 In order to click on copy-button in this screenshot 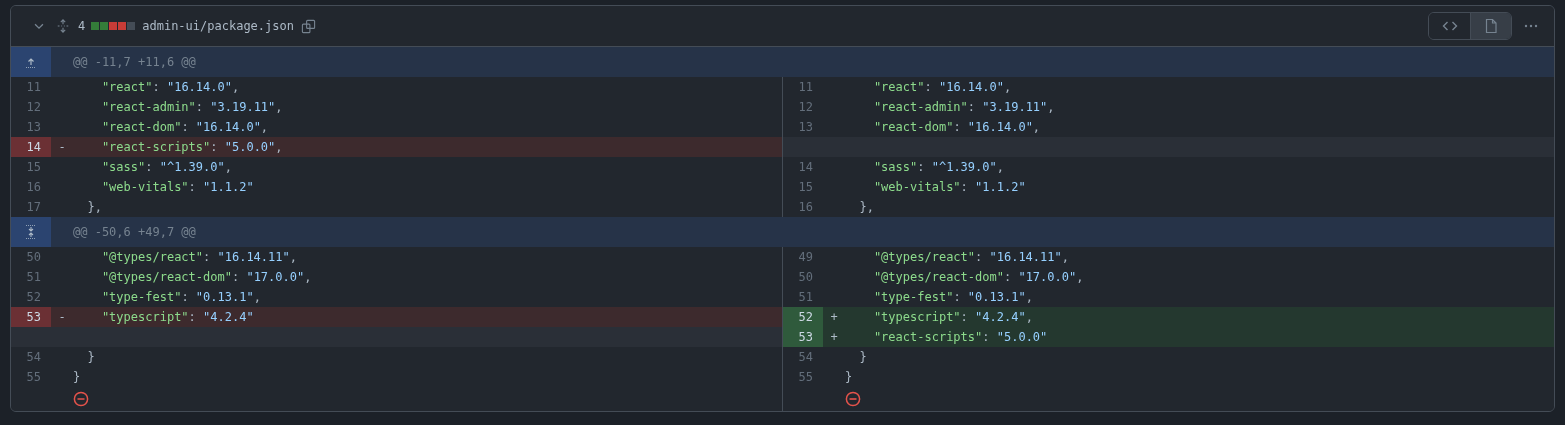, I will do `click(308, 26)`.